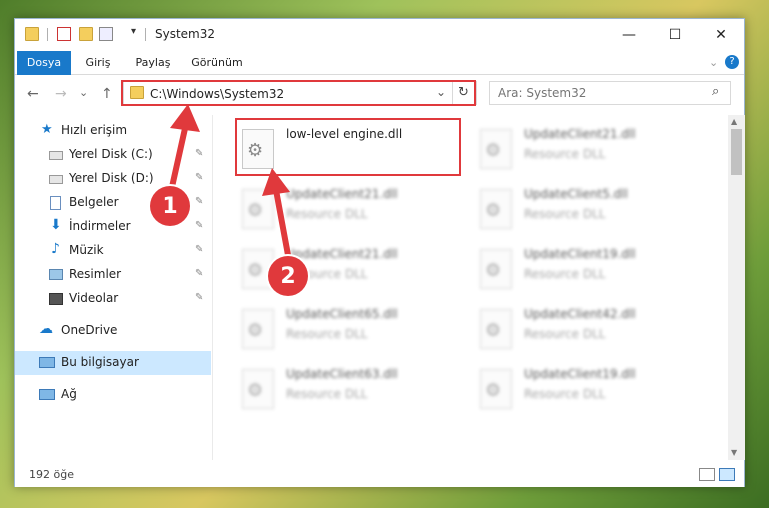 This screenshot has height=508, width=769. What do you see at coordinates (55, 203) in the screenshot?
I see `documents-icon` at bounding box center [55, 203].